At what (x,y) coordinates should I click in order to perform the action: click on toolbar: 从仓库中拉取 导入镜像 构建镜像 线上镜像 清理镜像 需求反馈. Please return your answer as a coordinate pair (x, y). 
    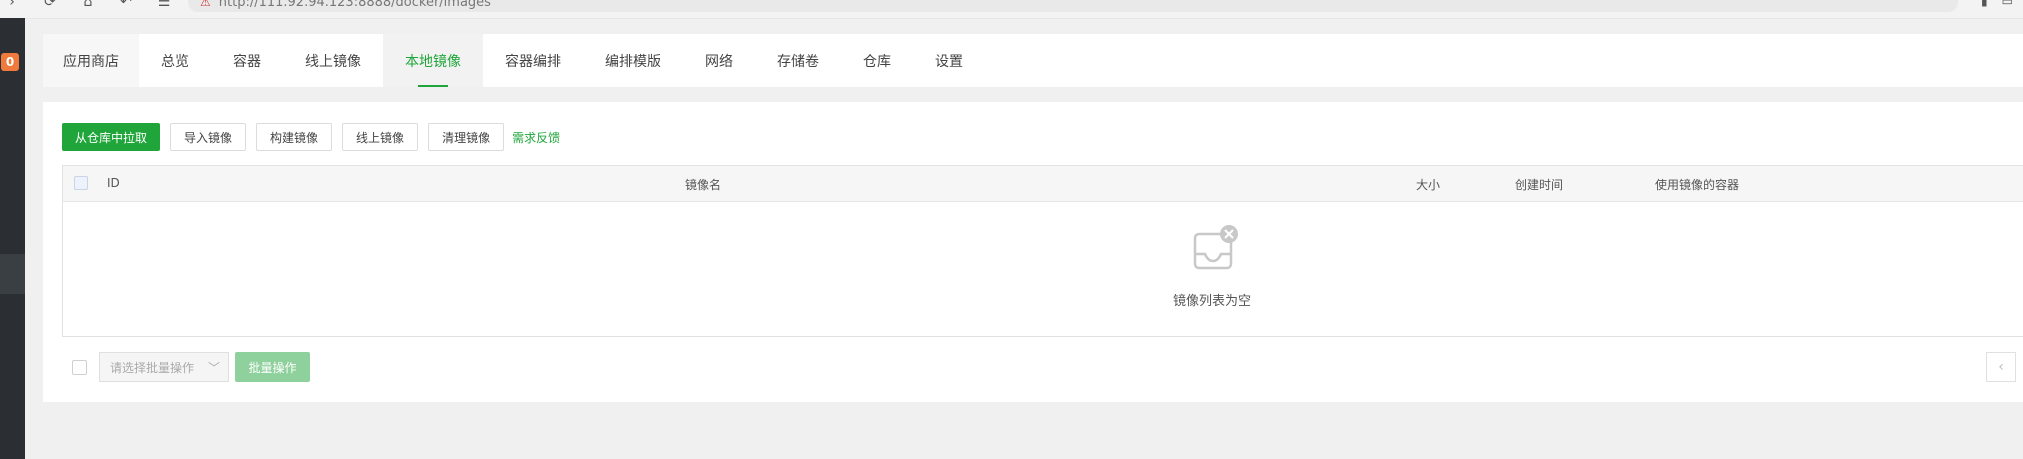
    Looking at the image, I should click on (311, 137).